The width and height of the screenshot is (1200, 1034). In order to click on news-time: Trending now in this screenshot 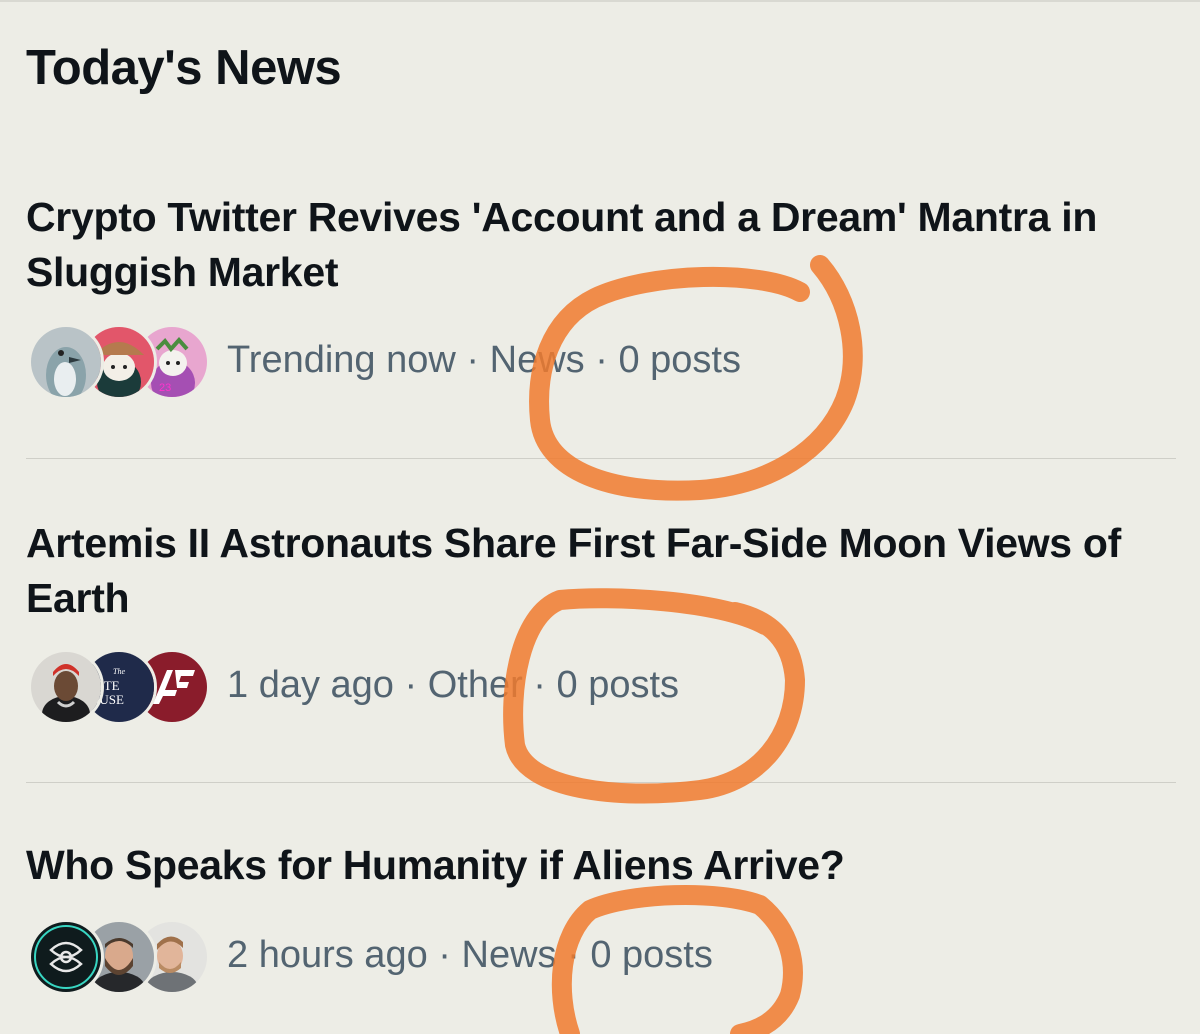, I will do `click(341, 360)`.